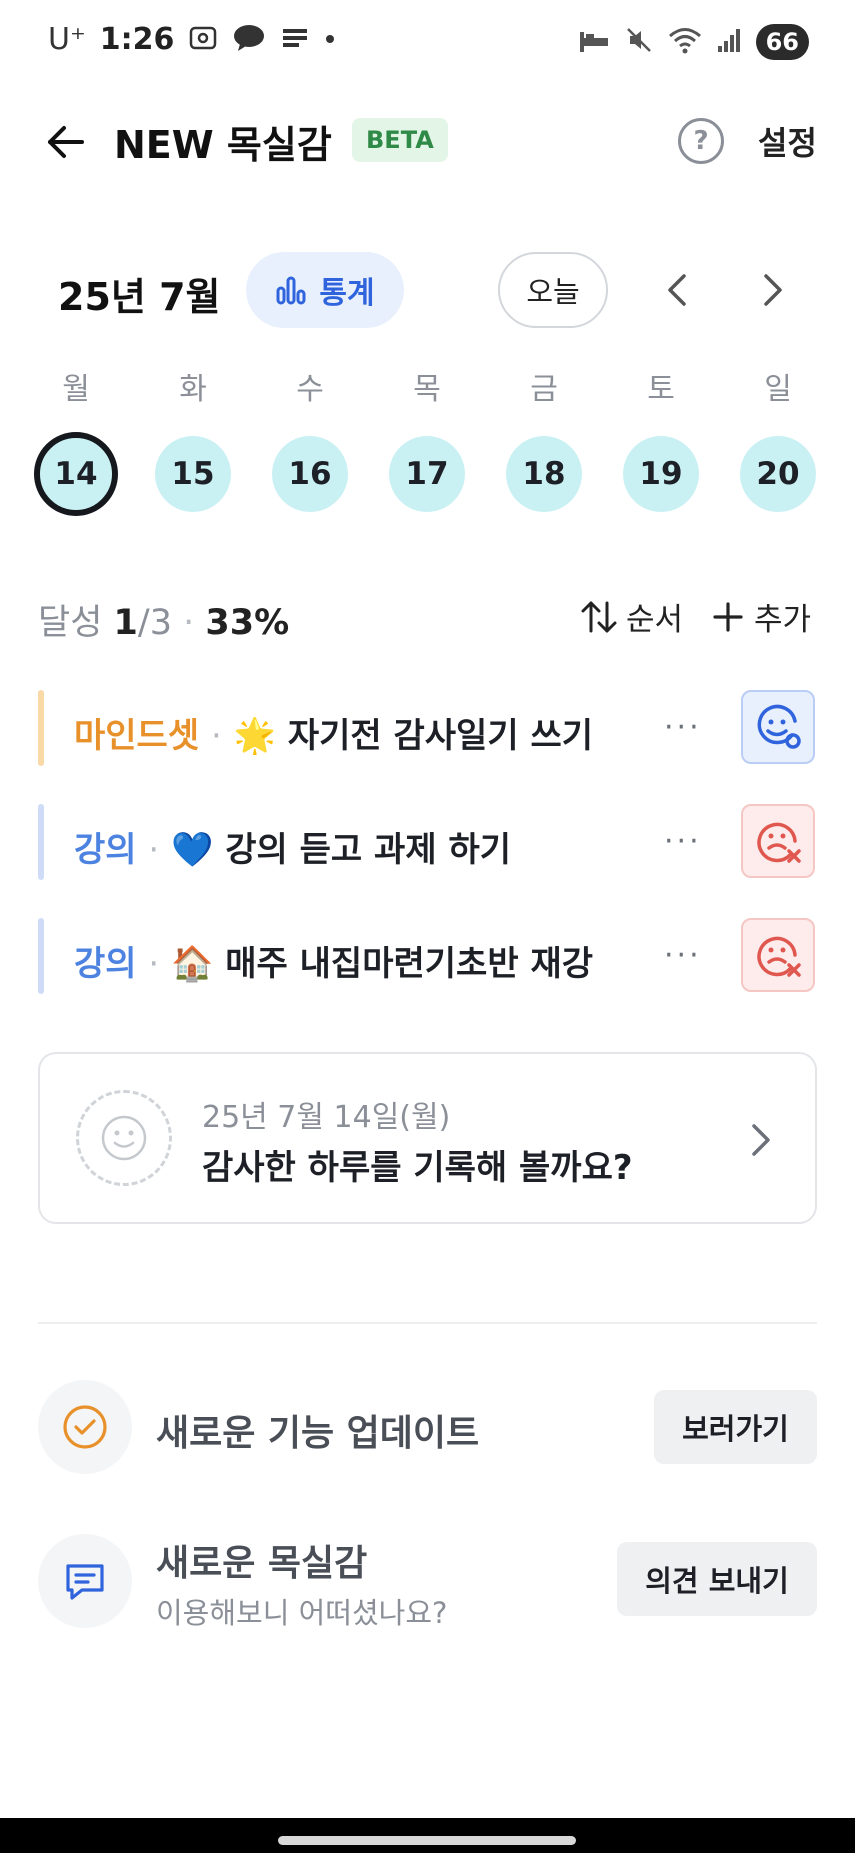  Describe the element at coordinates (409, 964) in the screenshot. I see `goal-title: 매주 내집마련기초반 재강` at that location.